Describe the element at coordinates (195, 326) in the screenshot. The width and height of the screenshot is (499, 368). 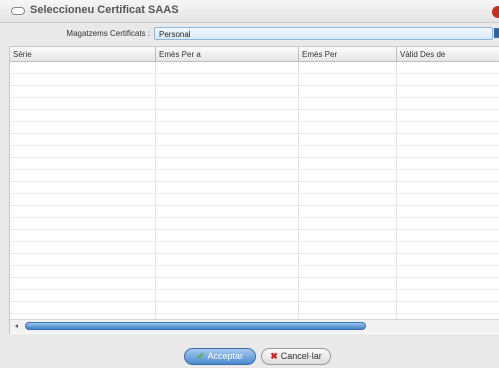
I see `scrollbar-thumb` at that location.